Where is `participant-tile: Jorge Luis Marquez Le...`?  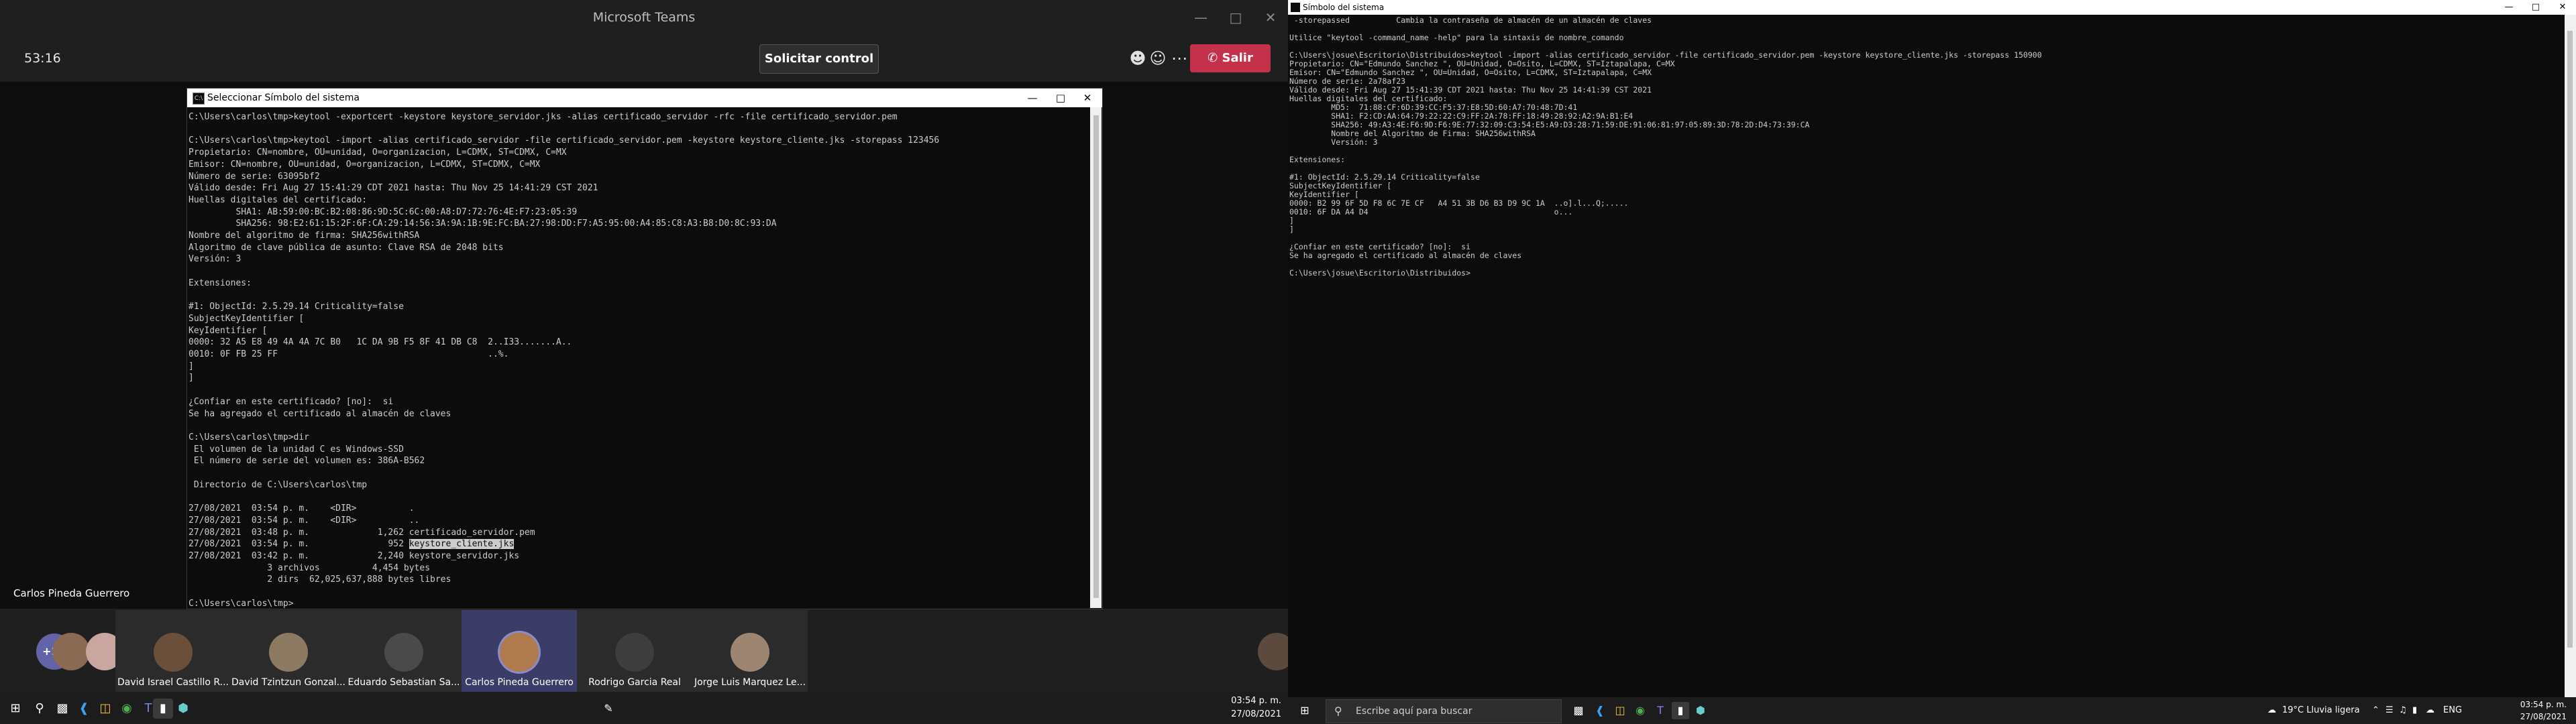
participant-tile: Jorge Luis Marquez Le... is located at coordinates (750, 651).